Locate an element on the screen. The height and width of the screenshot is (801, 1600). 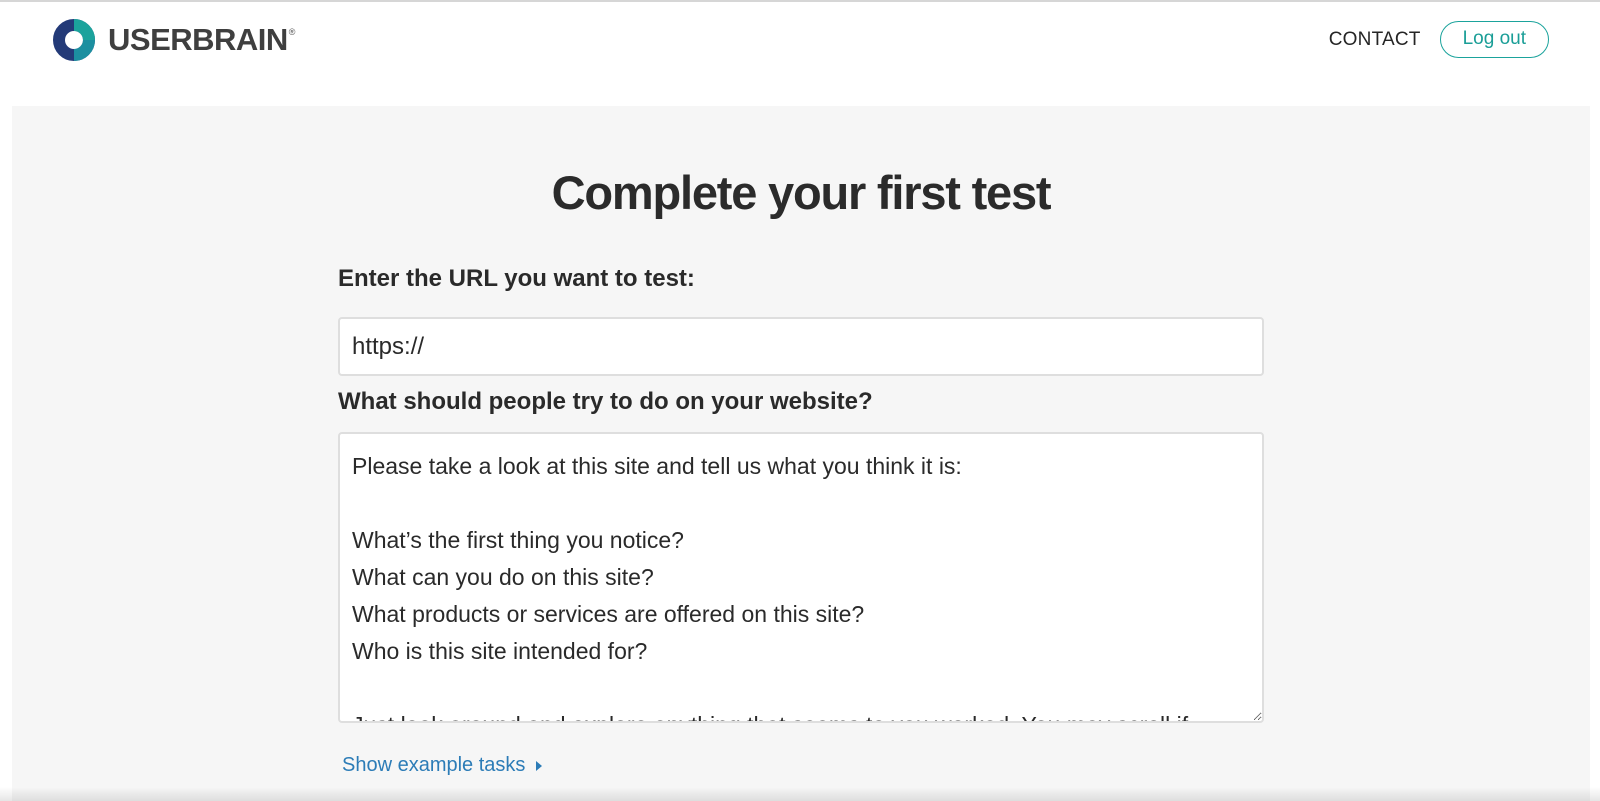
logout-button: Log out is located at coordinates (1494, 39).